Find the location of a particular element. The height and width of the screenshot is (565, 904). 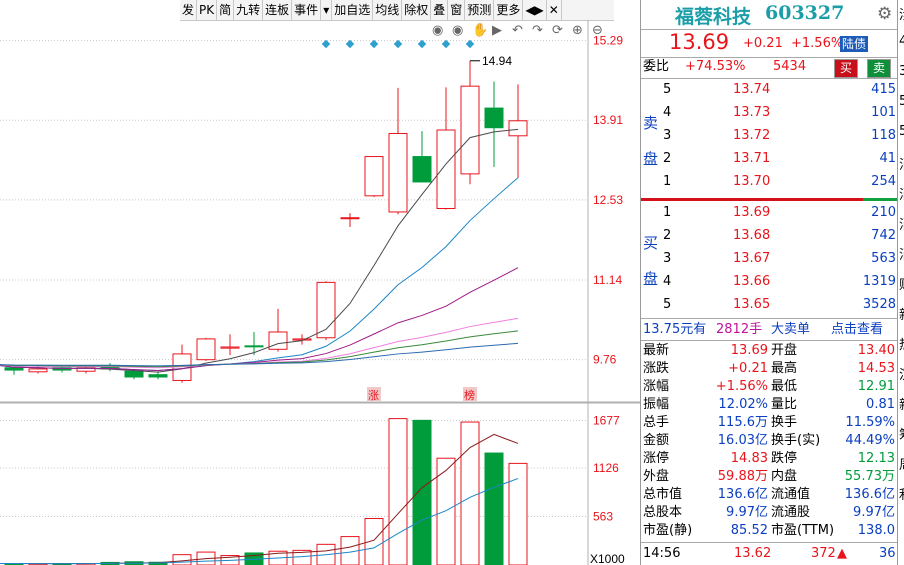

stat-value2-3: 0.81 is located at coordinates (880, 404).